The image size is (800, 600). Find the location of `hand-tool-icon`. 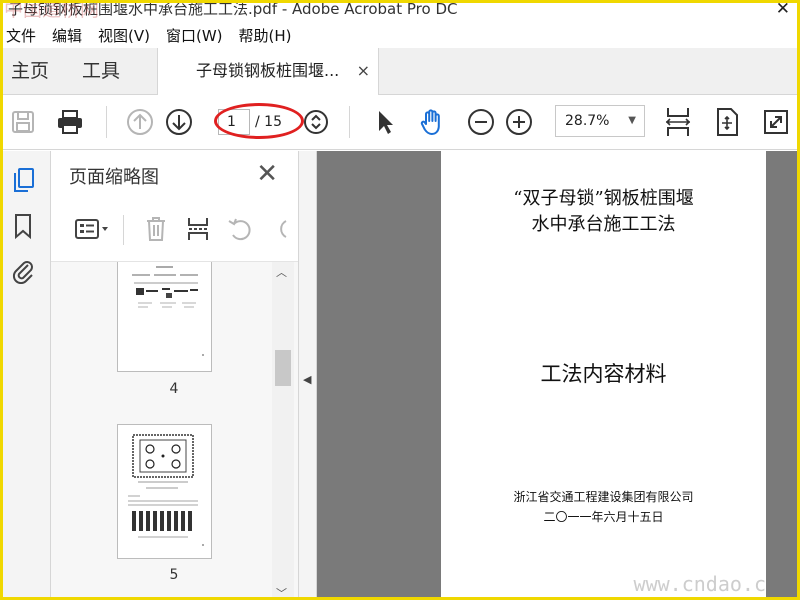

hand-tool-icon is located at coordinates (432, 122).